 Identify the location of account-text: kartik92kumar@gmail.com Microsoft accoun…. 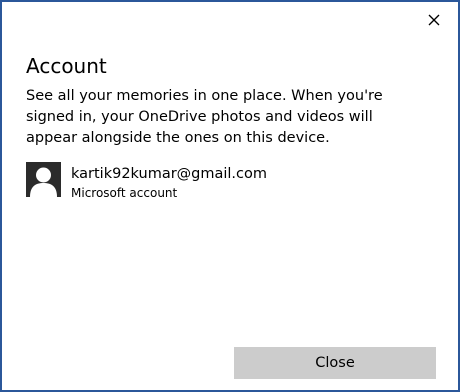
(169, 181).